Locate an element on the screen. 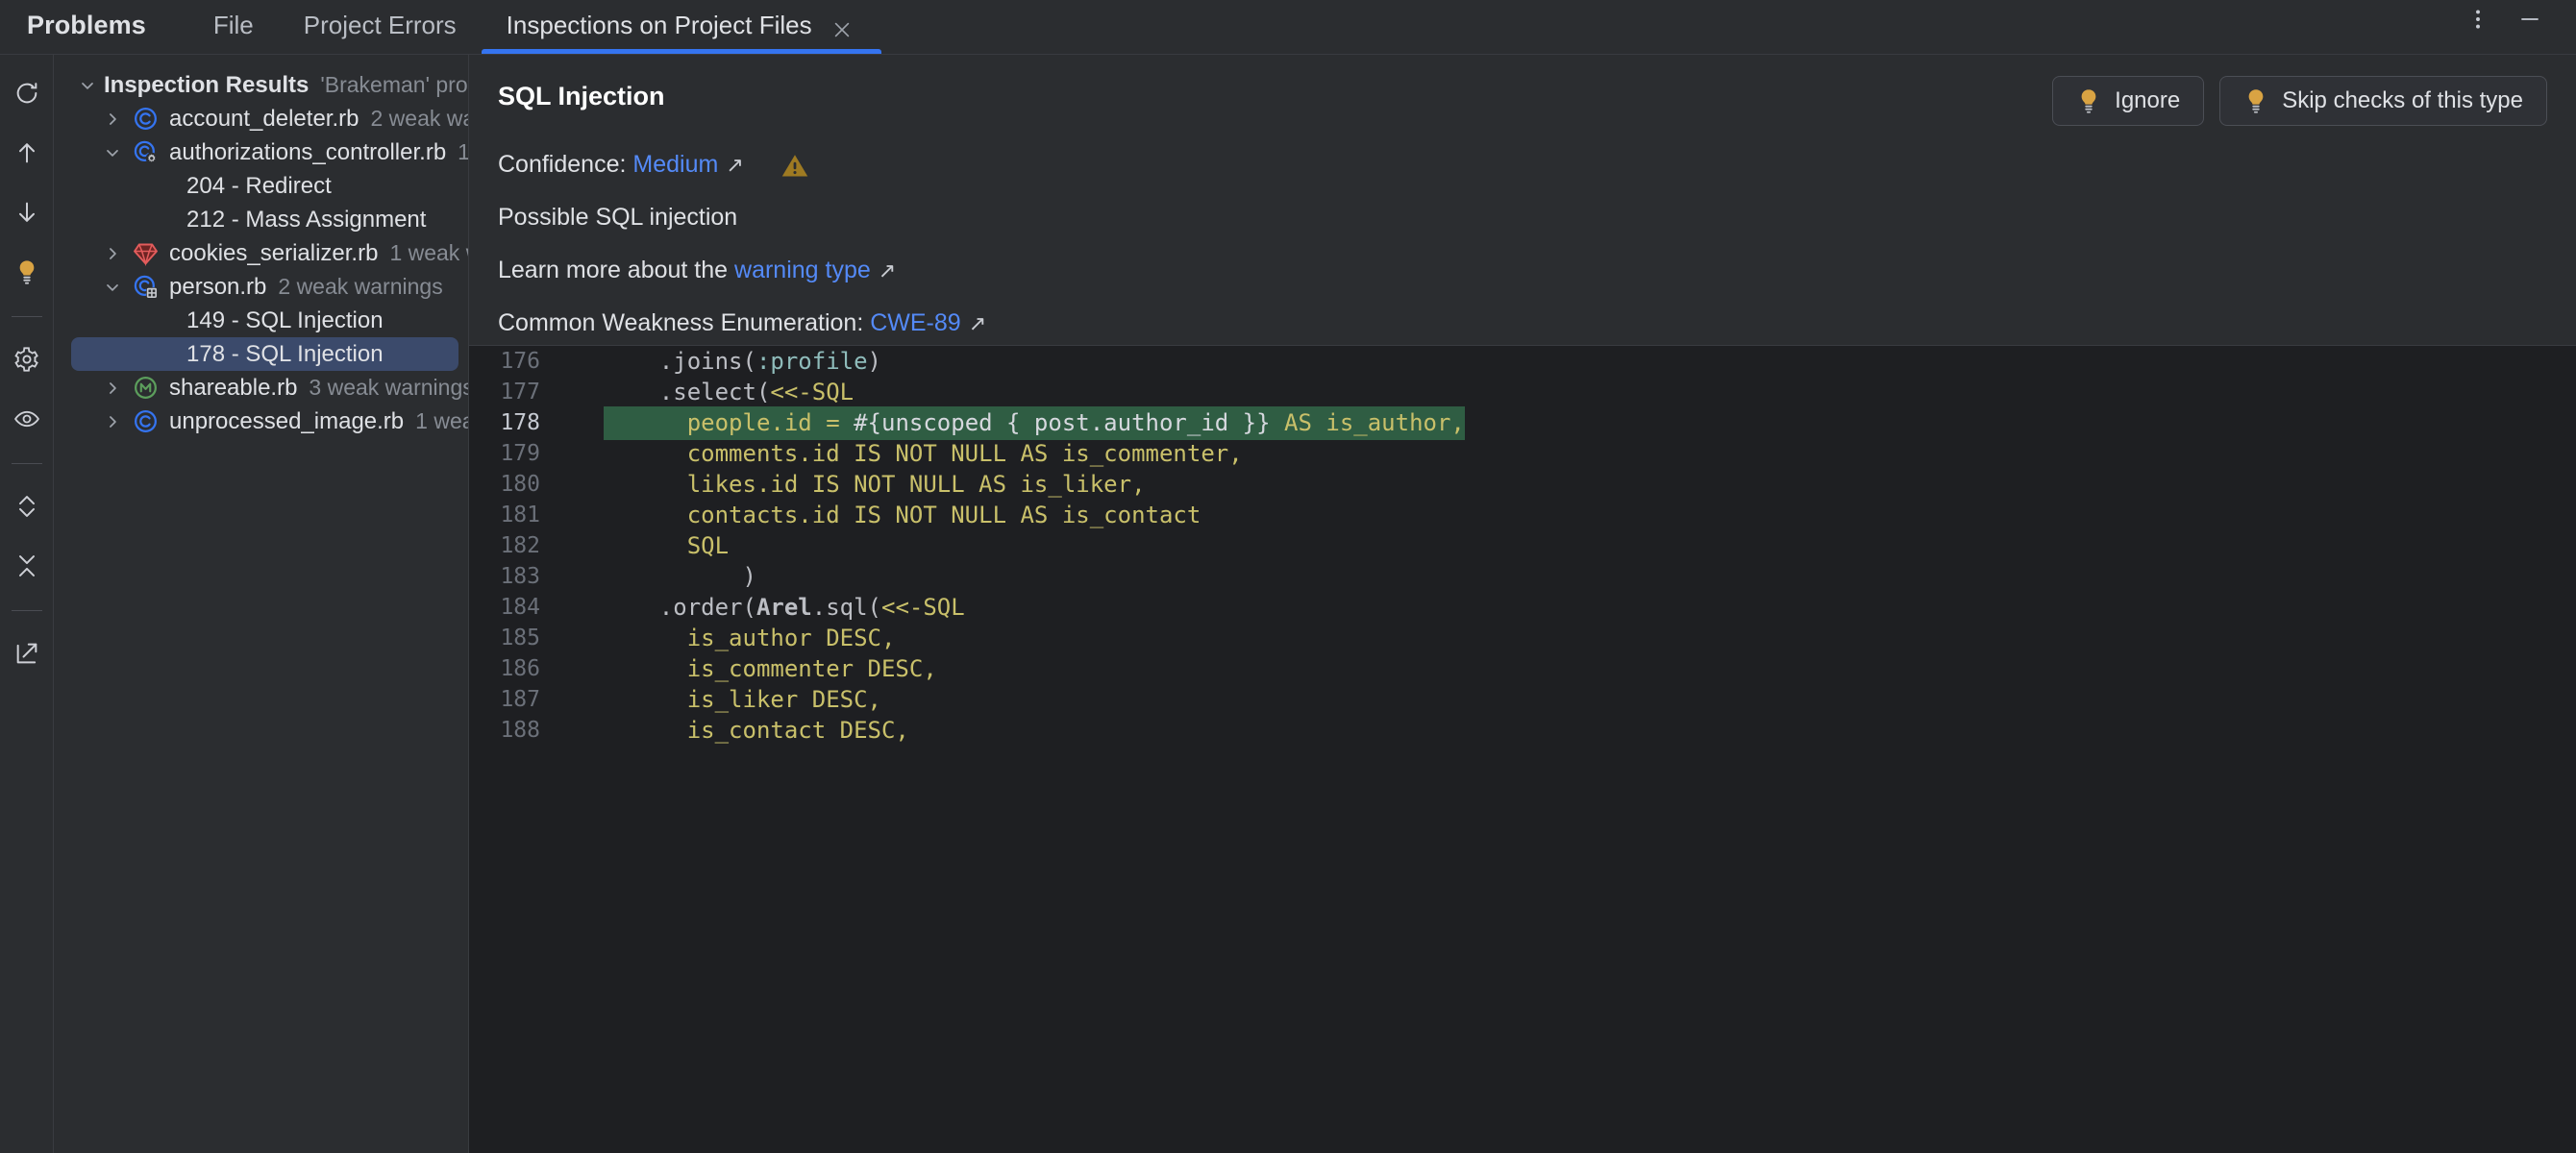  ruby-controller-icon is located at coordinates (145, 152).